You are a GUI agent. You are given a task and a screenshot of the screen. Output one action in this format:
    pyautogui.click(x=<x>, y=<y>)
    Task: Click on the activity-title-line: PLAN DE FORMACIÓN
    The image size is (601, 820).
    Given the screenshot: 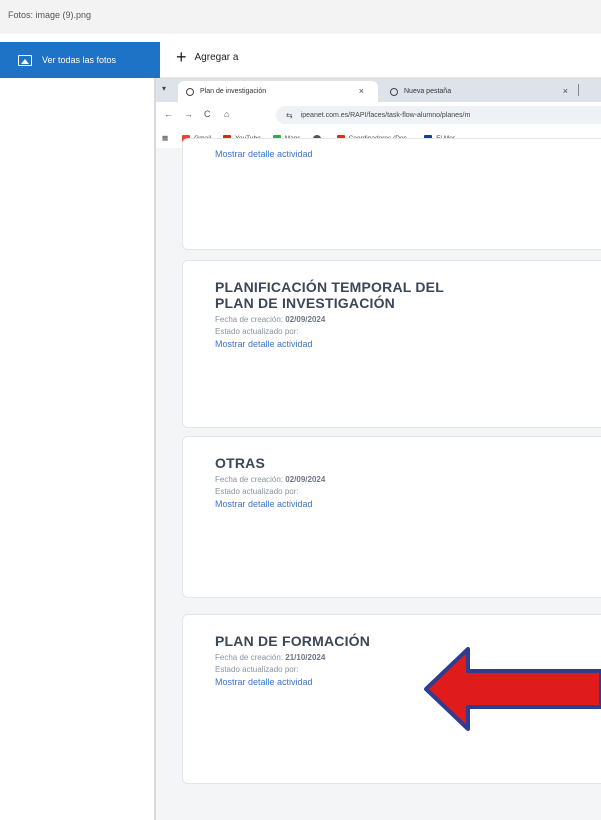 What is the action you would take?
    pyautogui.click(x=293, y=641)
    